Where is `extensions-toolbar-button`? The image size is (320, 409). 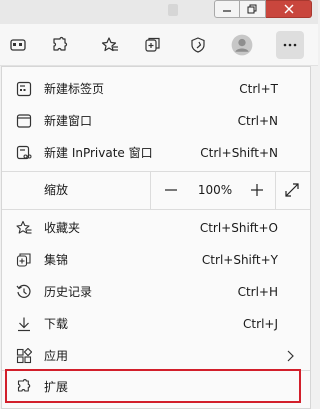 extensions-toolbar-button is located at coordinates (60, 45).